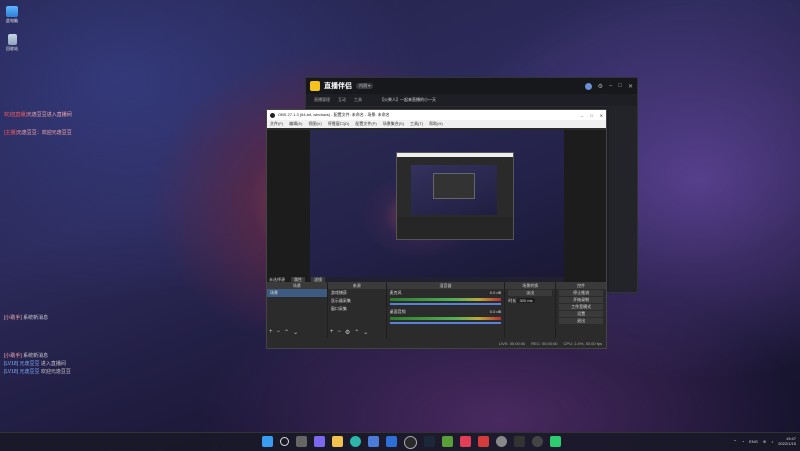  What do you see at coordinates (429, 441) in the screenshot?
I see `steam-icon` at bounding box center [429, 441].